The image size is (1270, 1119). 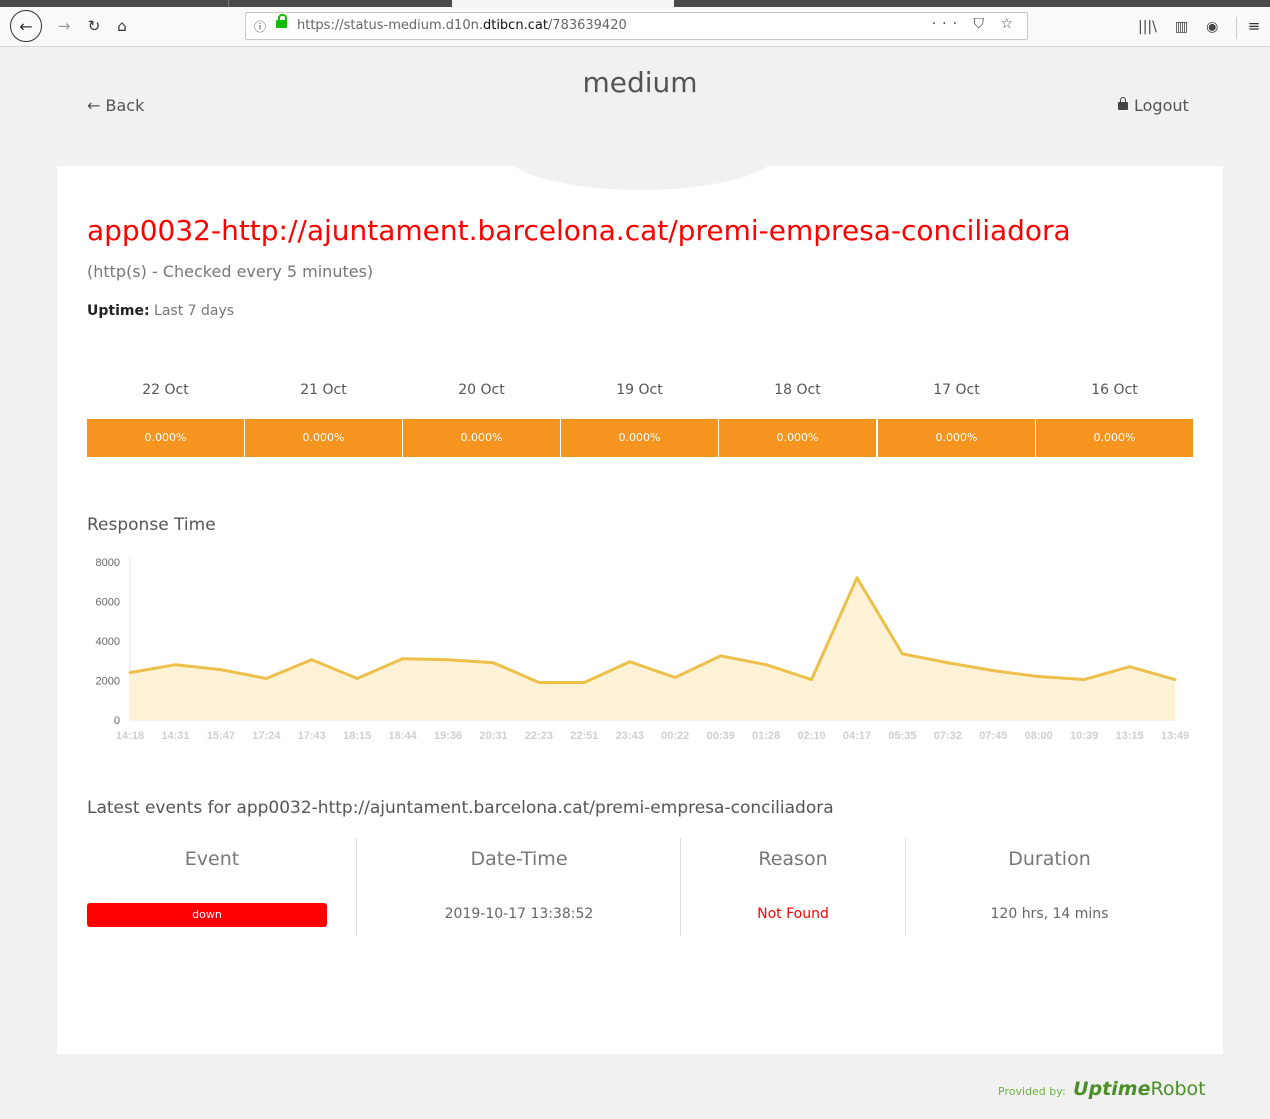 I want to click on uptime-day: 18 Oct 0.000%, so click(x=797, y=419).